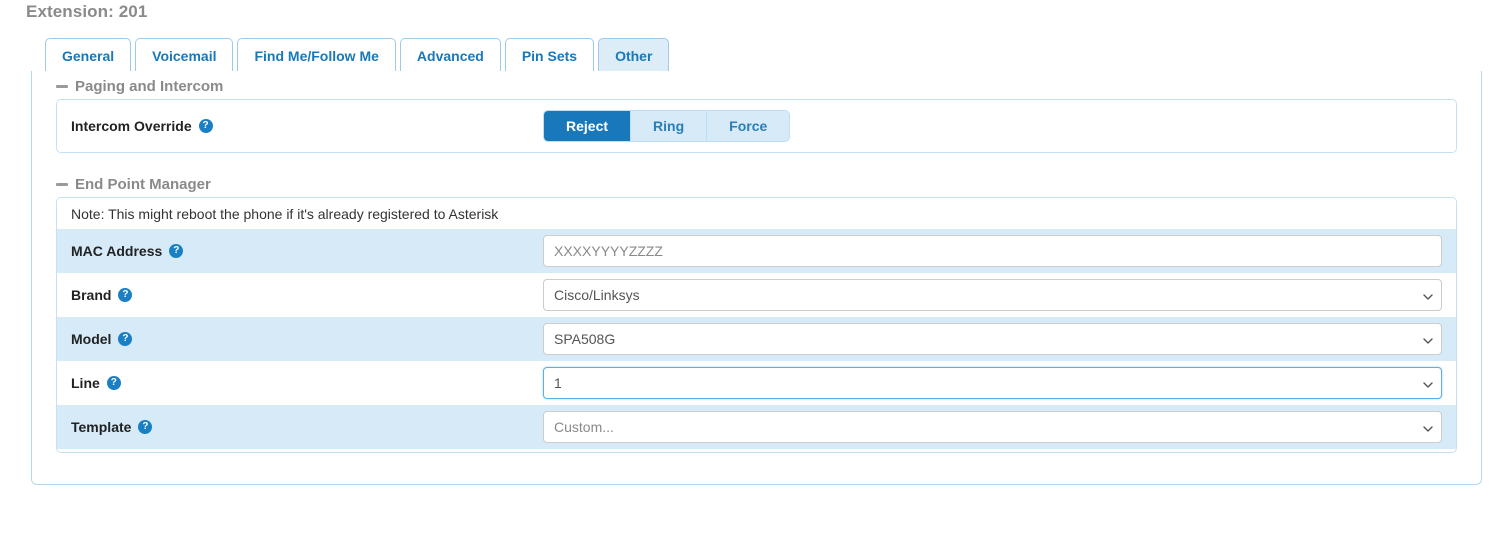 This screenshot has height=549, width=1507. I want to click on tab-advanced: Advanced, so click(450, 55).